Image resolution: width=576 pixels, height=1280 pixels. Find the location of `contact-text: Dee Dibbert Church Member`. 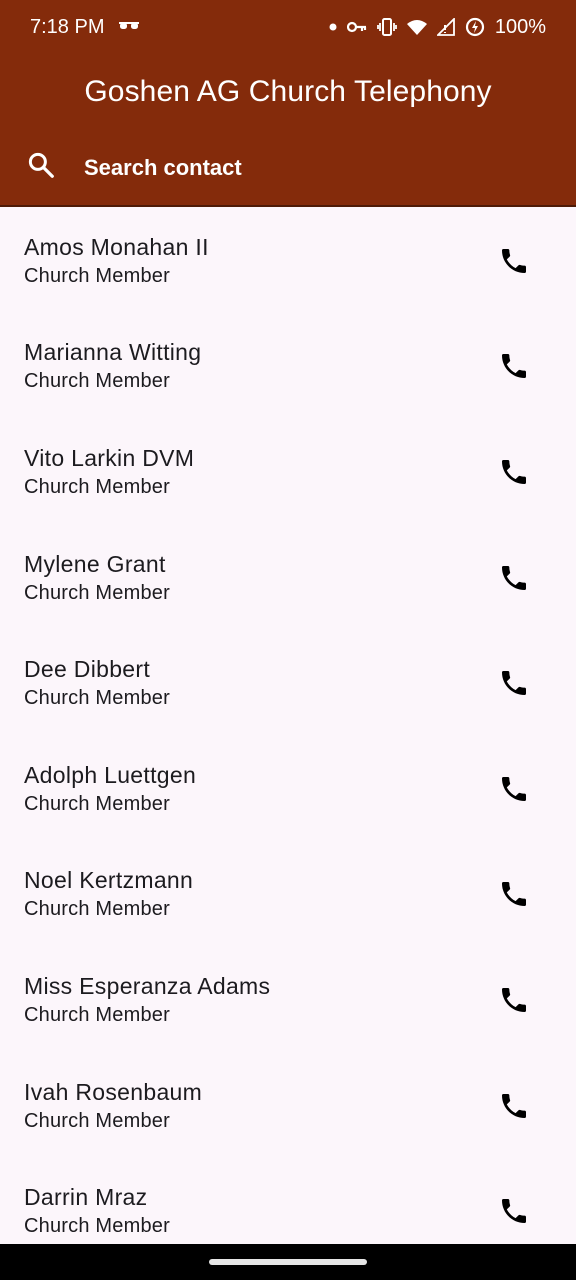

contact-text: Dee Dibbert Church Member is located at coordinates (97, 683).